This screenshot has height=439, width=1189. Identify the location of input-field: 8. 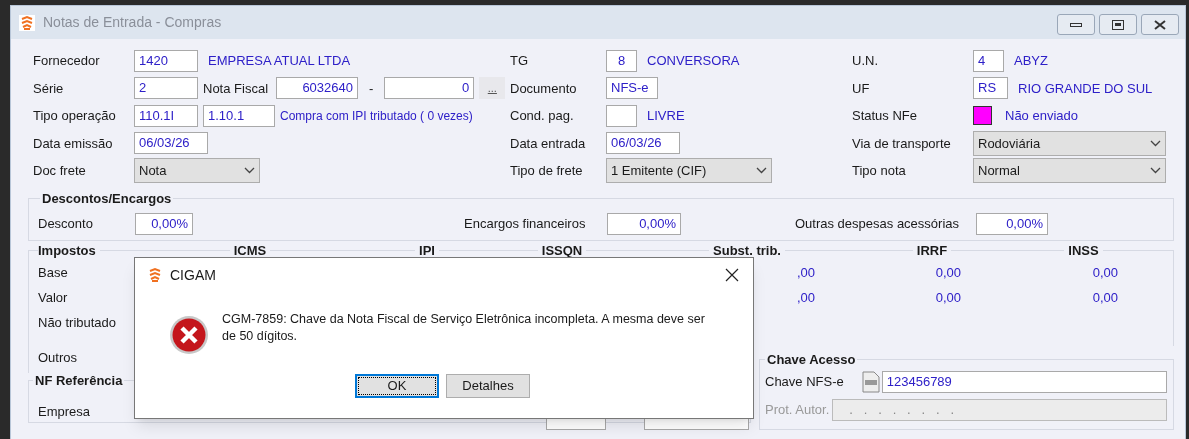
(621, 60).